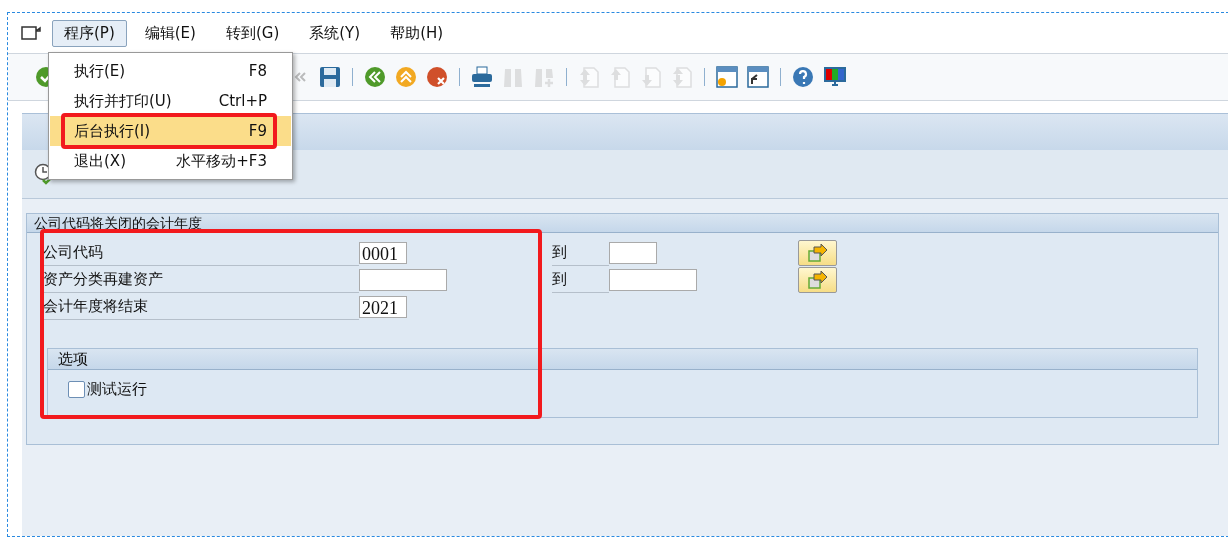 The height and width of the screenshot is (539, 1228). Describe the element at coordinates (170, 71) in the screenshot. I see `menu-item: 执行(E) F8` at that location.